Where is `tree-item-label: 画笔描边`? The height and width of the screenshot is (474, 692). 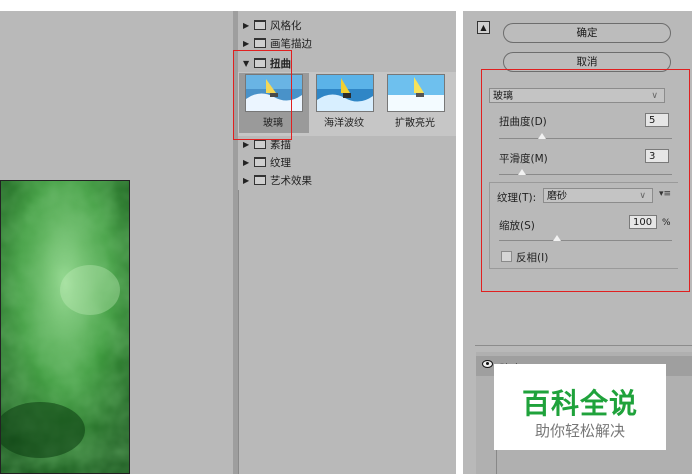
tree-item-label: 画笔描边 is located at coordinates (291, 43).